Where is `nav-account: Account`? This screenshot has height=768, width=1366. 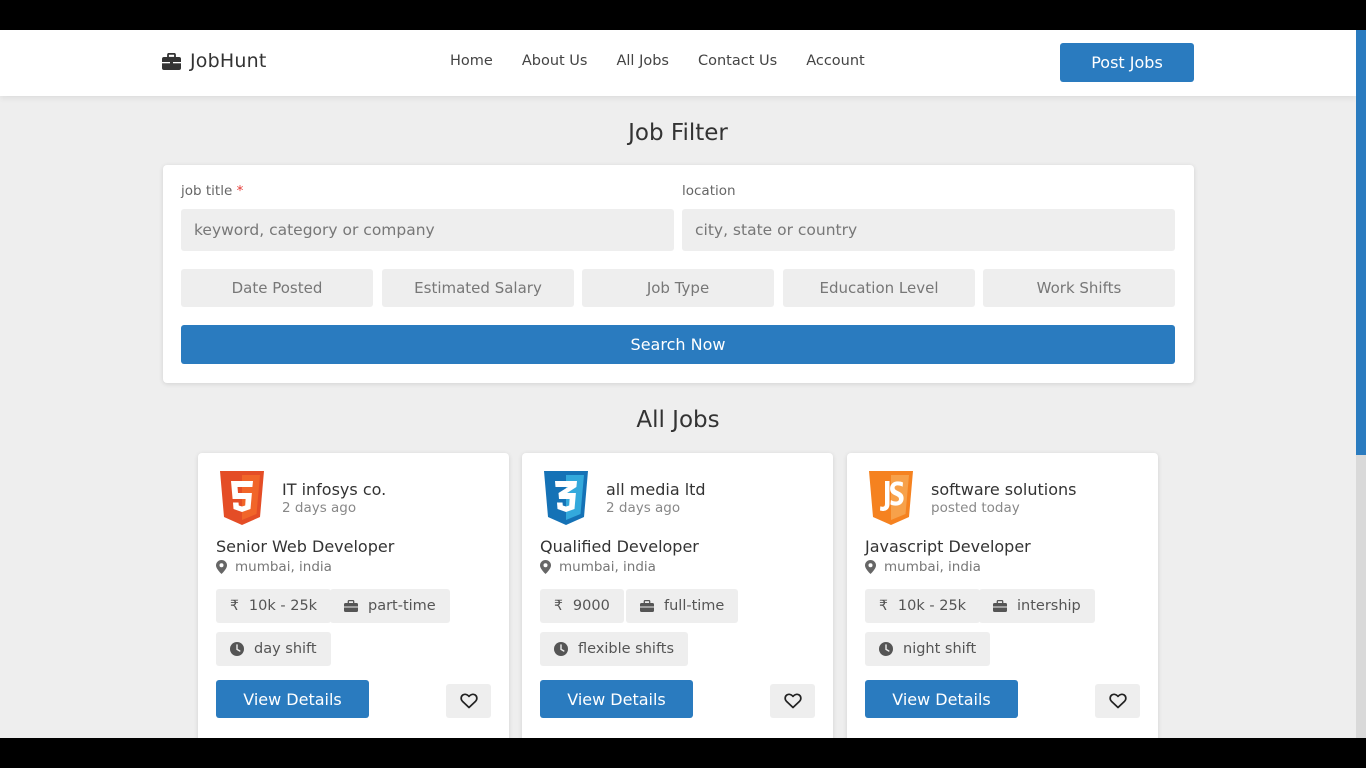 nav-account: Account is located at coordinates (835, 61).